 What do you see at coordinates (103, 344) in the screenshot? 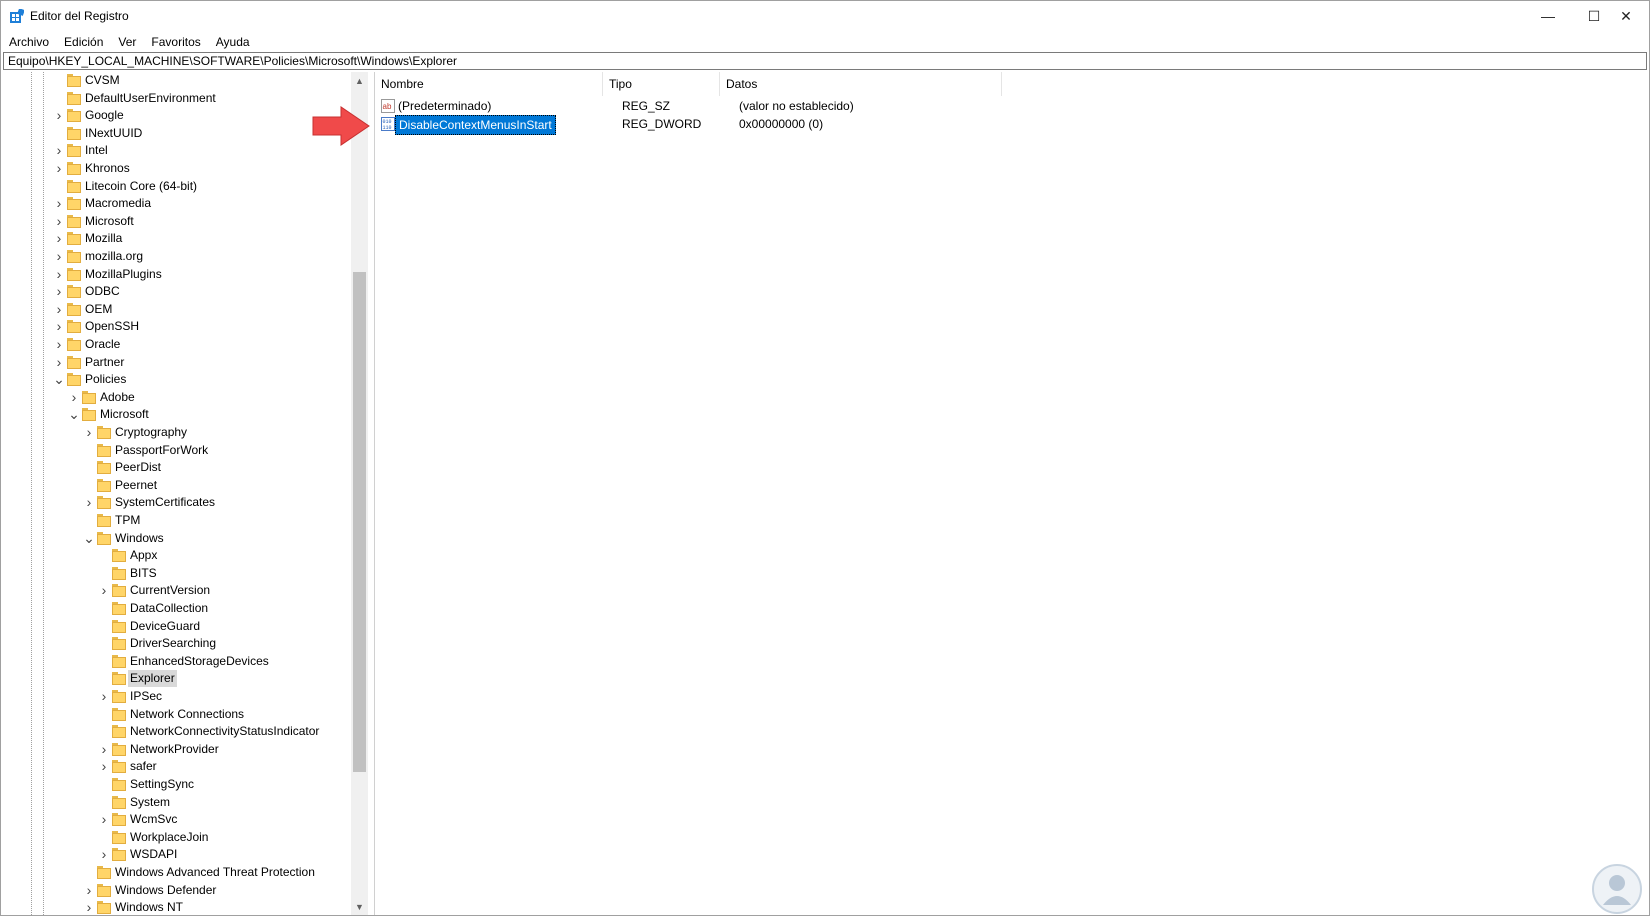
I see `tree-item-label: Oracle` at bounding box center [103, 344].